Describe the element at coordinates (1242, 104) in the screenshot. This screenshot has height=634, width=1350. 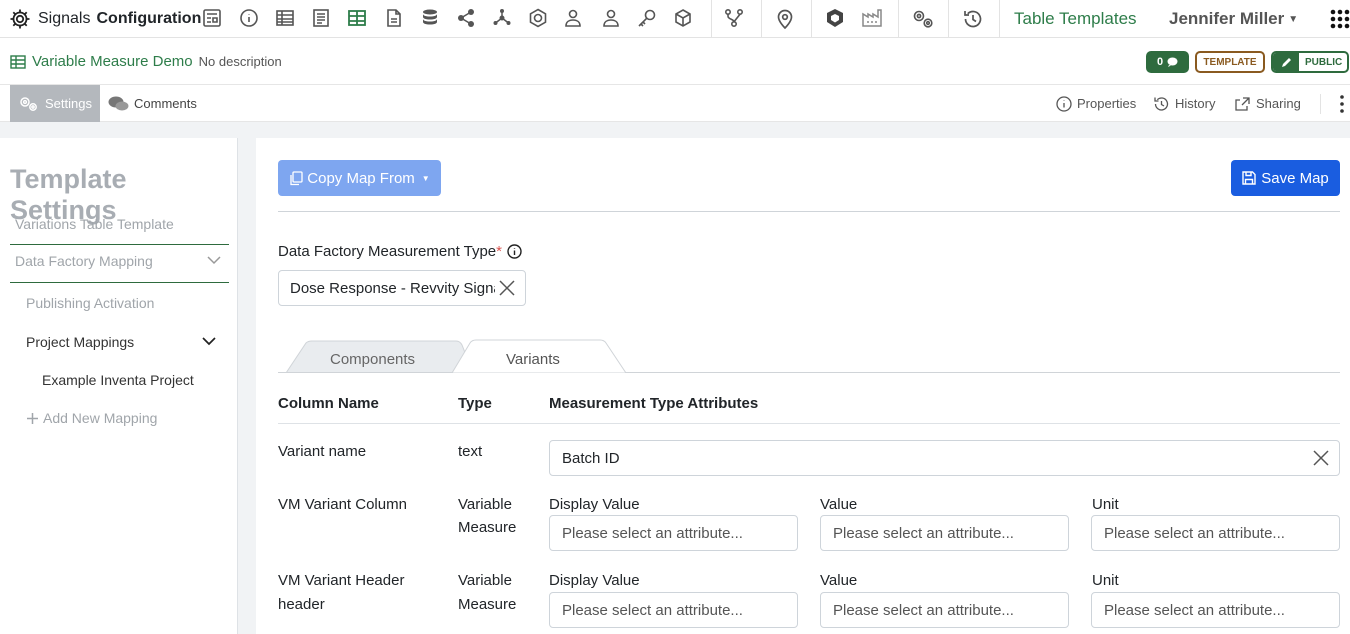
I see `share-external-icon` at that location.